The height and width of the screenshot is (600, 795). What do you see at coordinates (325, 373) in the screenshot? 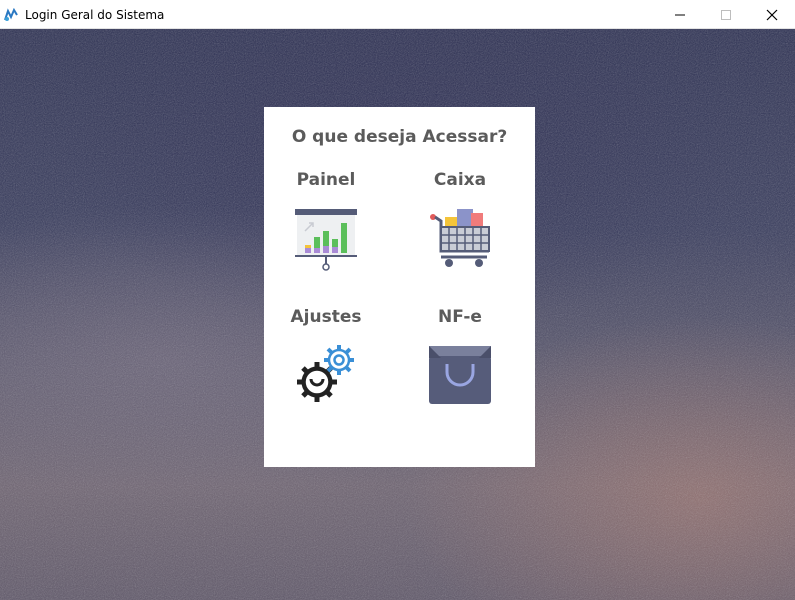
I see `gears-icon` at bounding box center [325, 373].